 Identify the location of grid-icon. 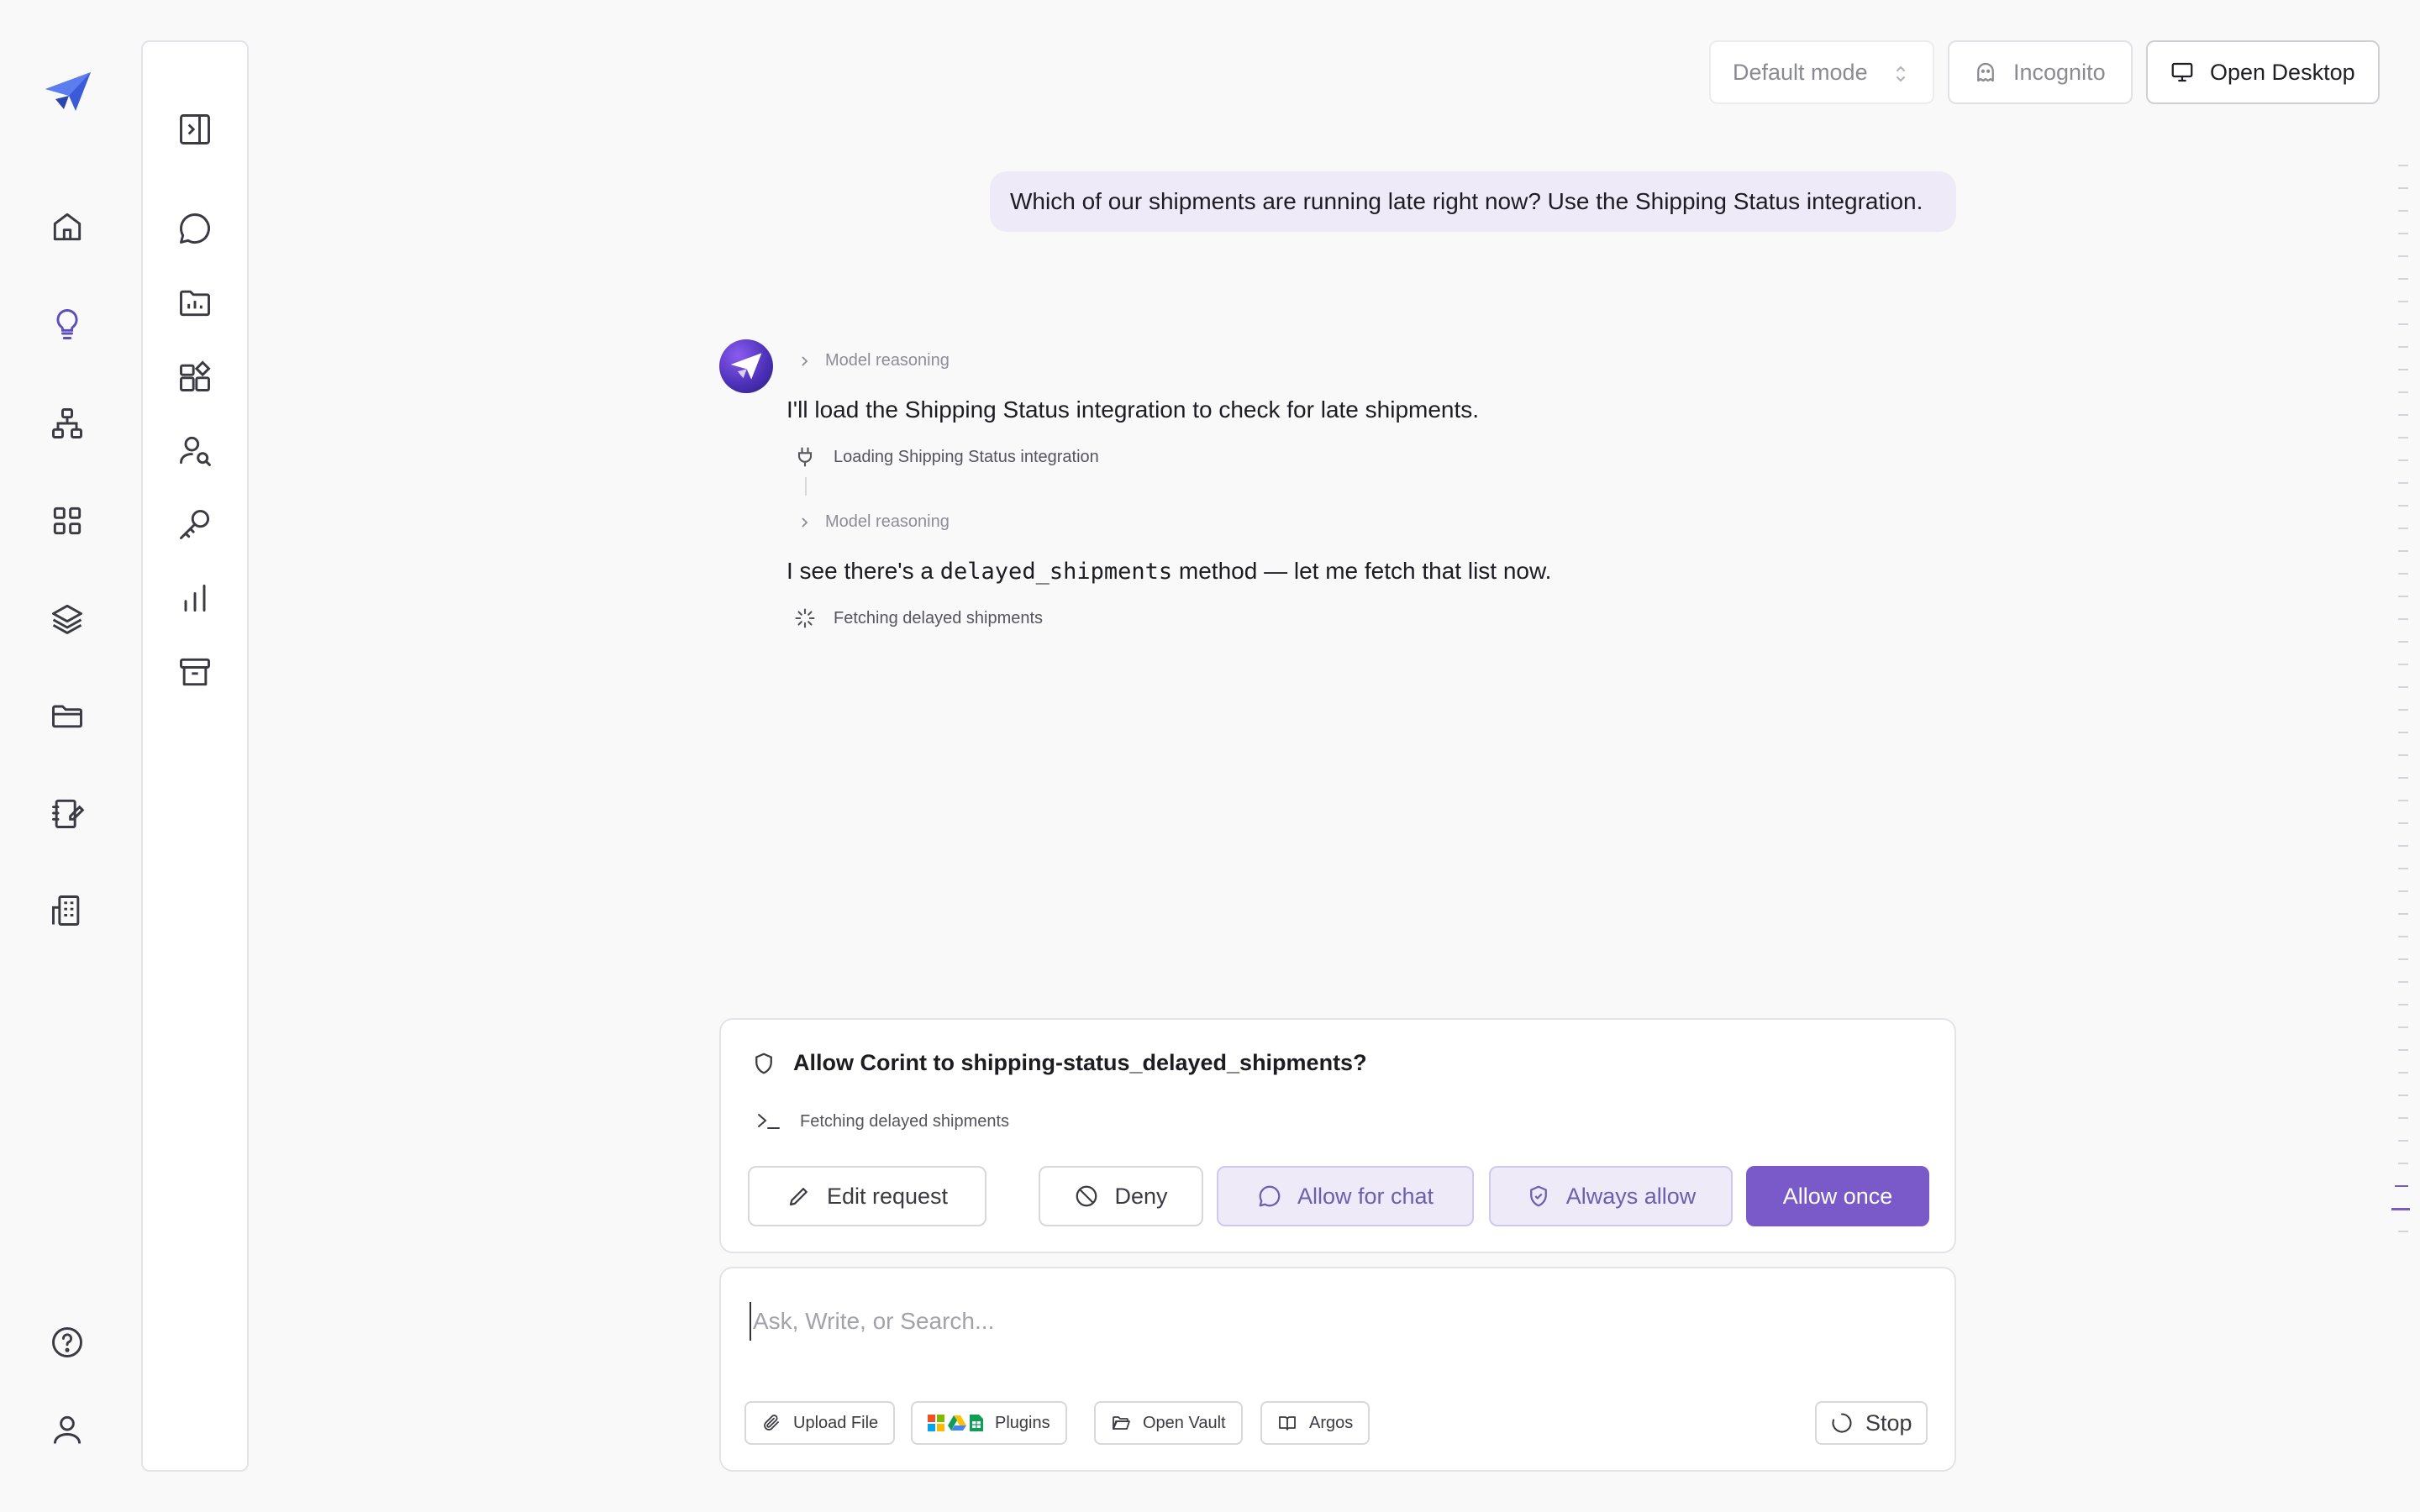
(67, 520).